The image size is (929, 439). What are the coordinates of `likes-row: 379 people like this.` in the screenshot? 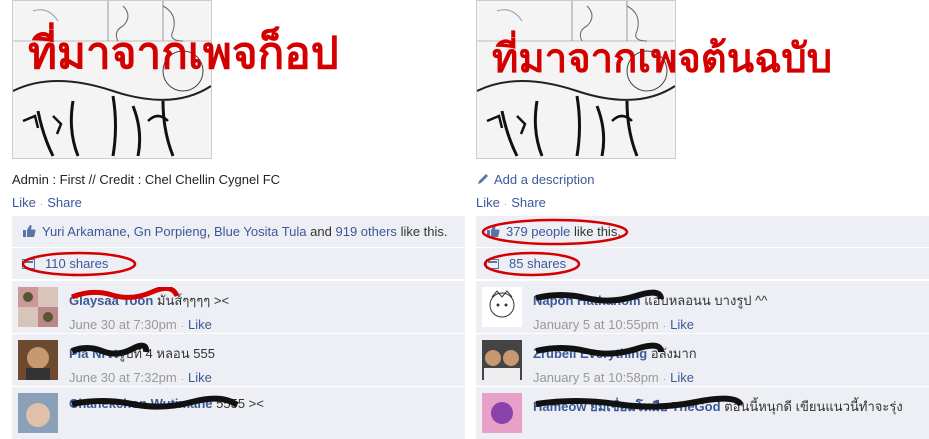 It's located at (702, 232).